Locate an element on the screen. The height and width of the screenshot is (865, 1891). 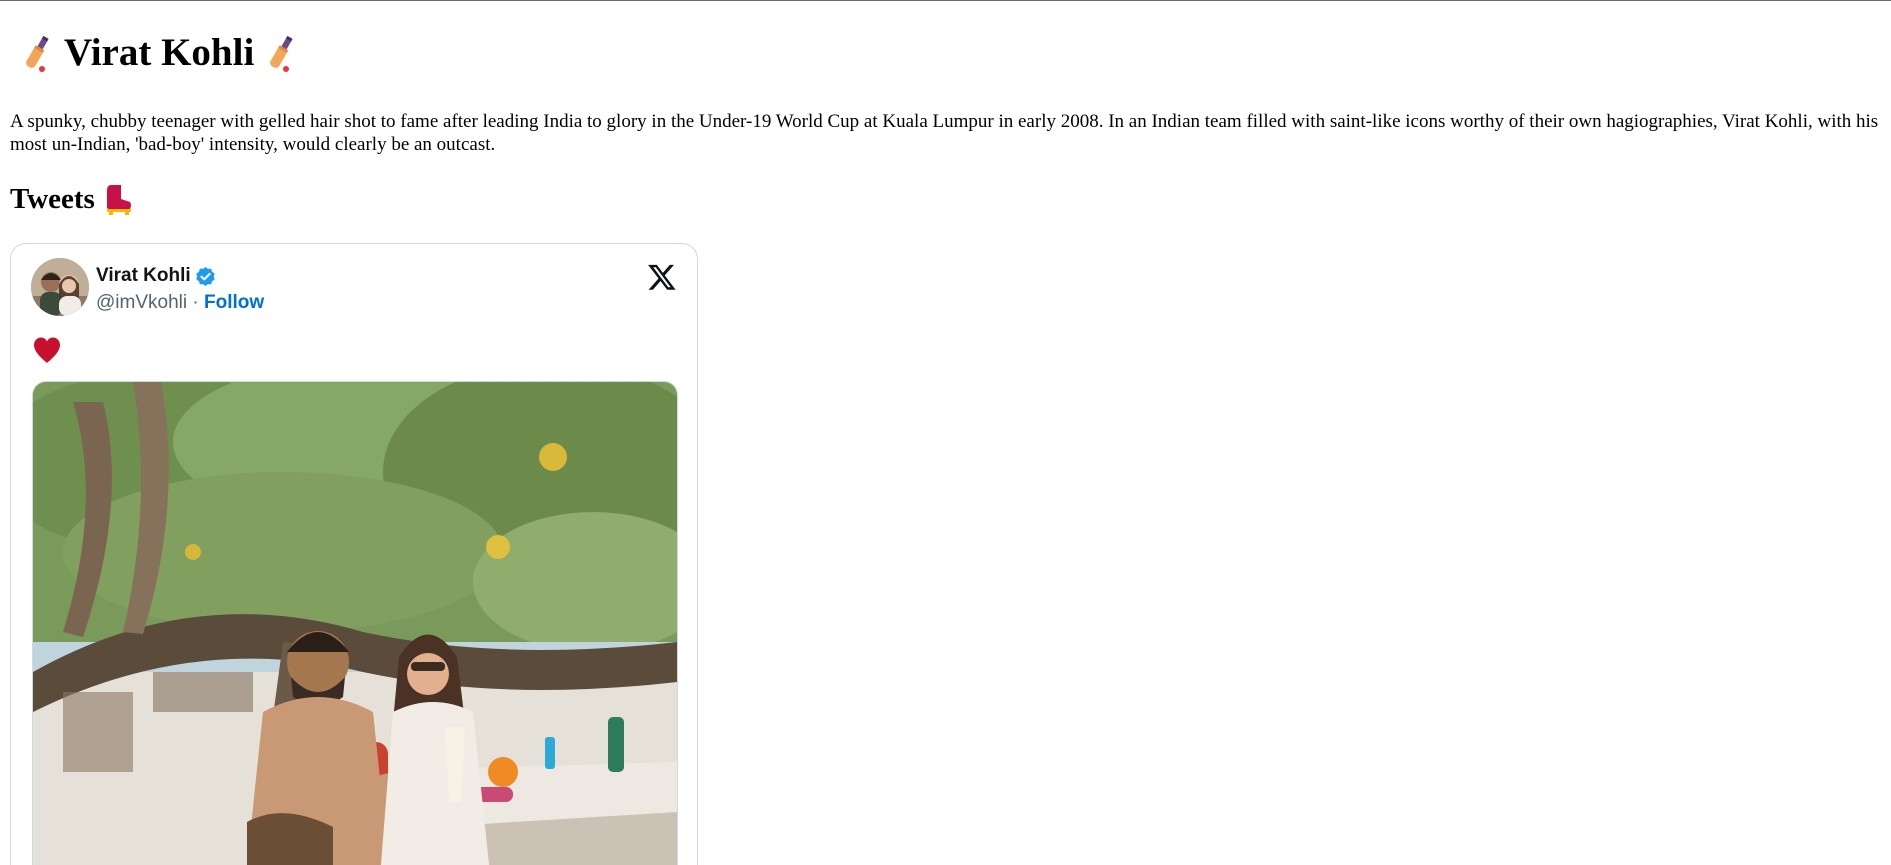
author-name-row: Virat Kohli is located at coordinates (180, 276).